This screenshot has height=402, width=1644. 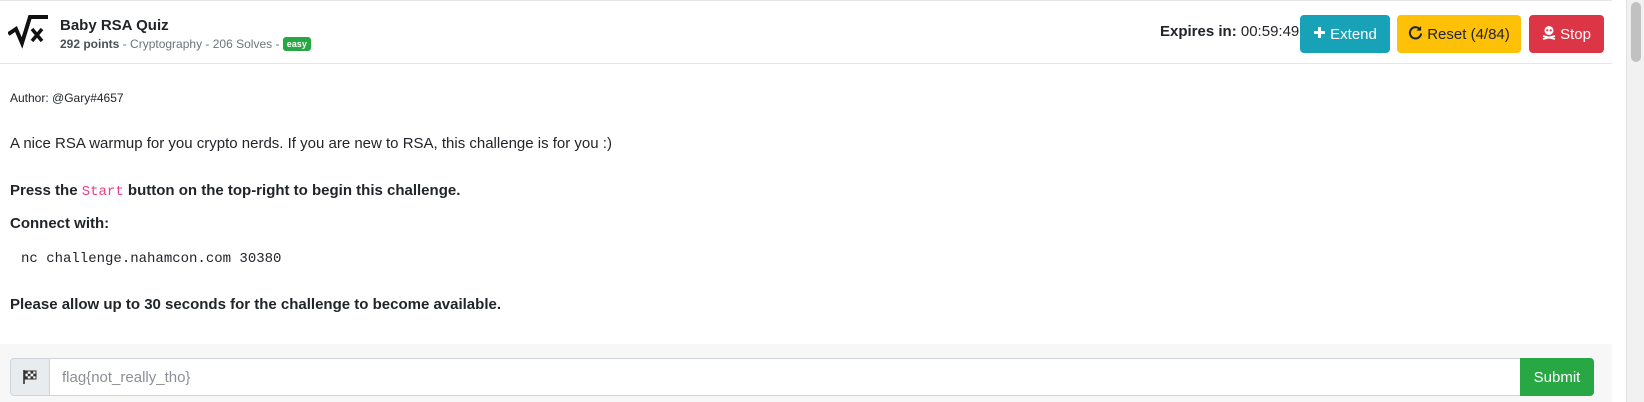 I want to click on sqrt-x-icon, so click(x=27, y=31).